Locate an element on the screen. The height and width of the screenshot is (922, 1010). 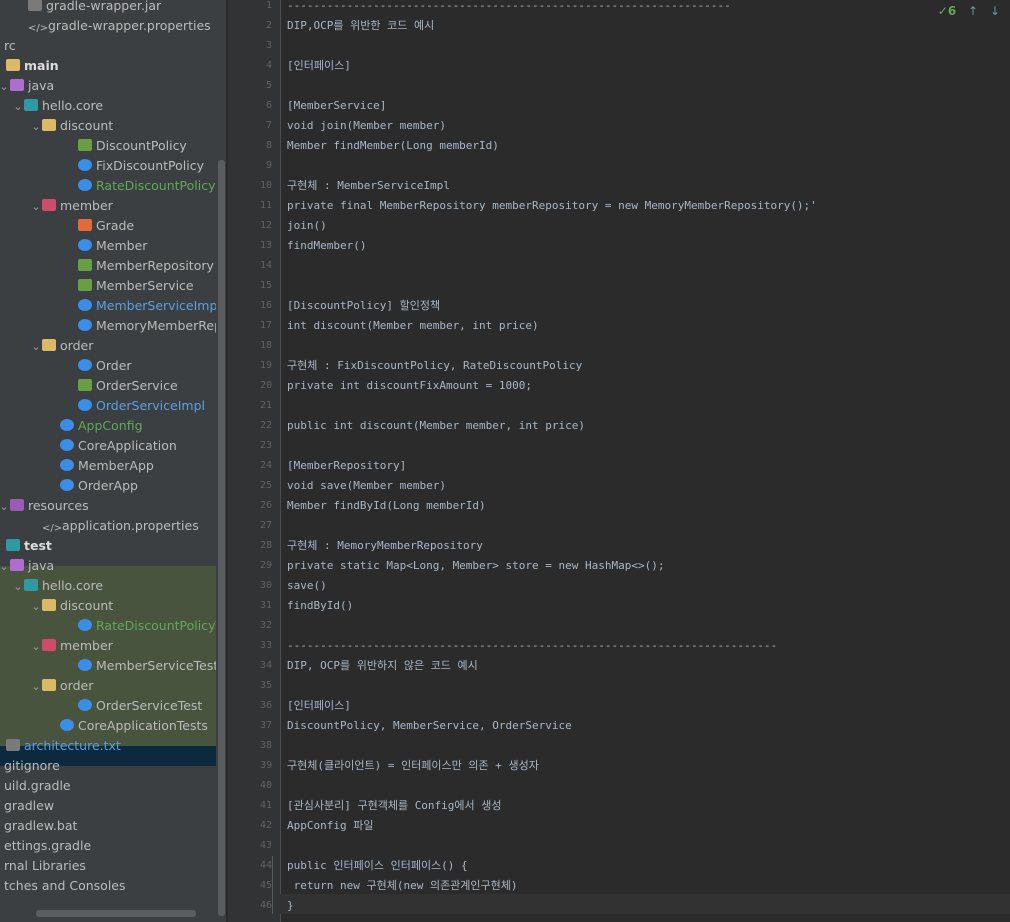
tree-item: Member is located at coordinates (106, 246).